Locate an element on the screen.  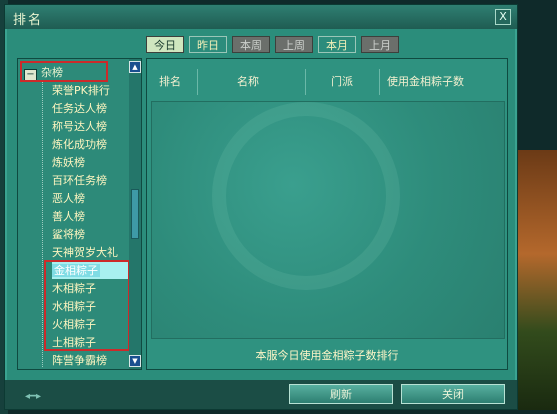
tab-yesterday: 昨日 is located at coordinates (208, 44).